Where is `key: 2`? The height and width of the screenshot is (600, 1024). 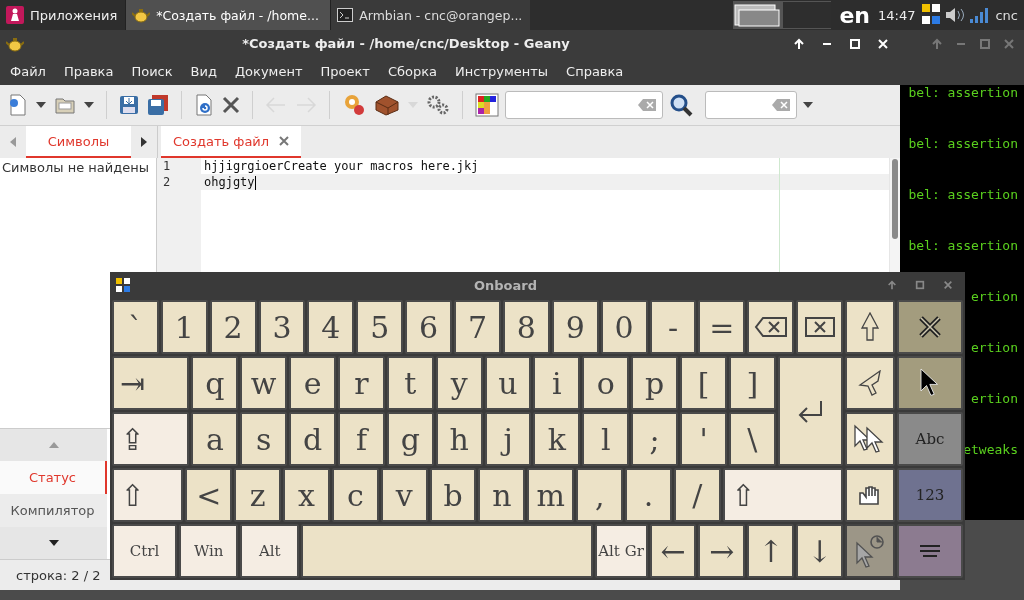
key: 2 is located at coordinates (233, 327).